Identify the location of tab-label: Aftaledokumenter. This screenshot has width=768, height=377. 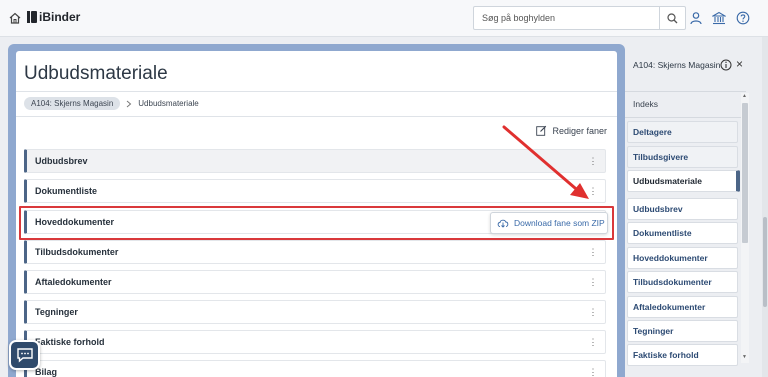
(73, 282).